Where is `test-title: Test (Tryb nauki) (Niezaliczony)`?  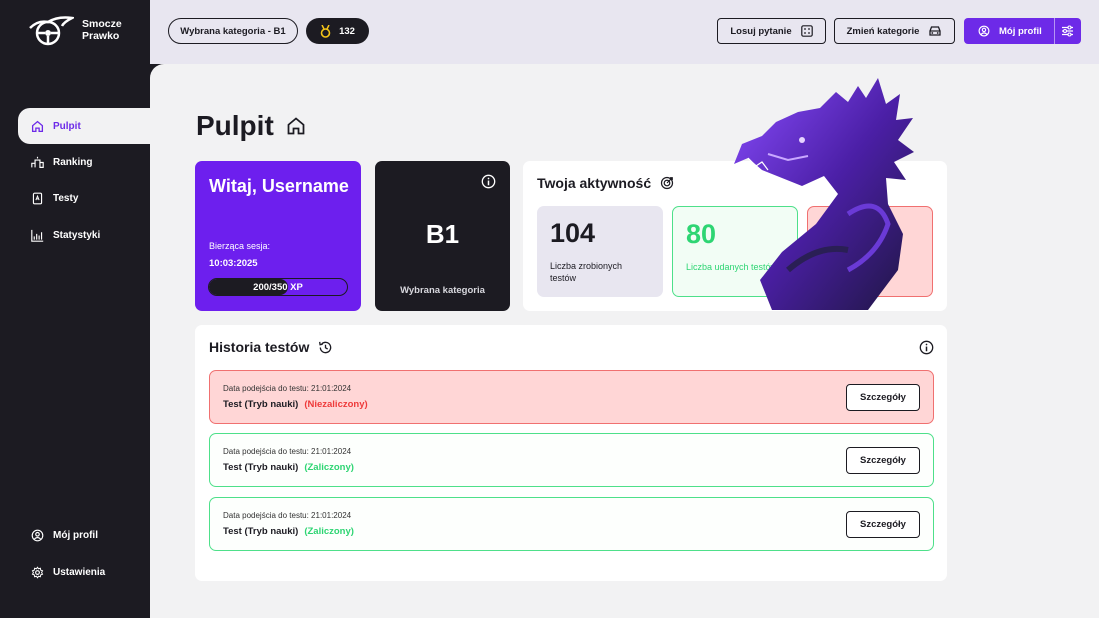 test-title: Test (Tryb nauki) (Niezaliczony) is located at coordinates (295, 404).